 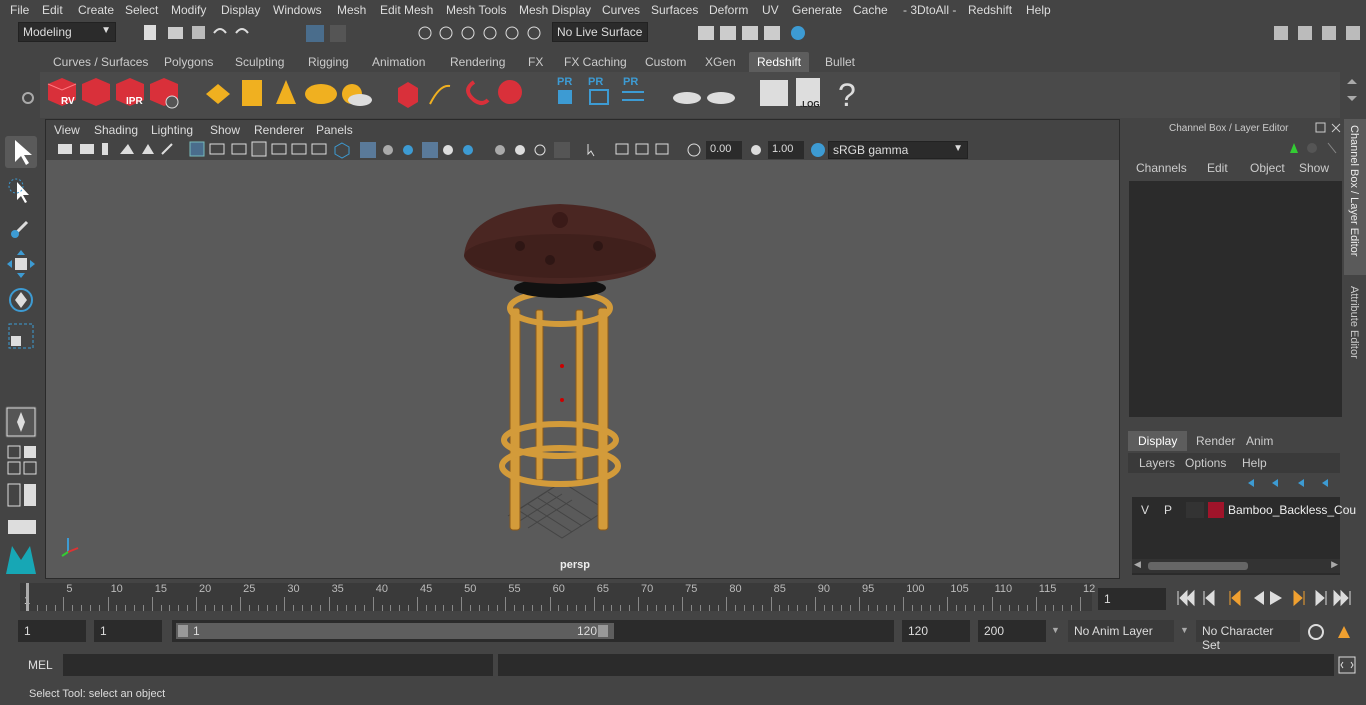 I want to click on current-frame-marker, so click(x=27, y=597).